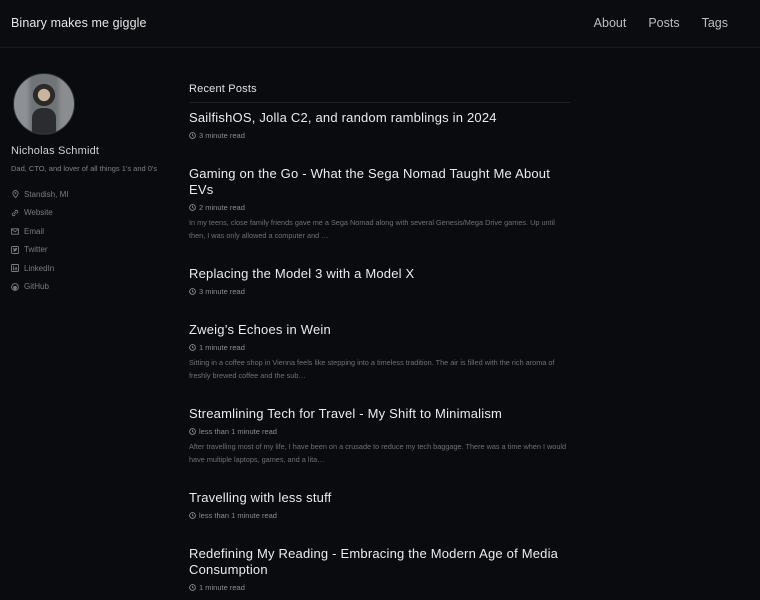 The width and height of the screenshot is (760, 600). I want to click on section-title: Recent Posts, so click(379, 93).